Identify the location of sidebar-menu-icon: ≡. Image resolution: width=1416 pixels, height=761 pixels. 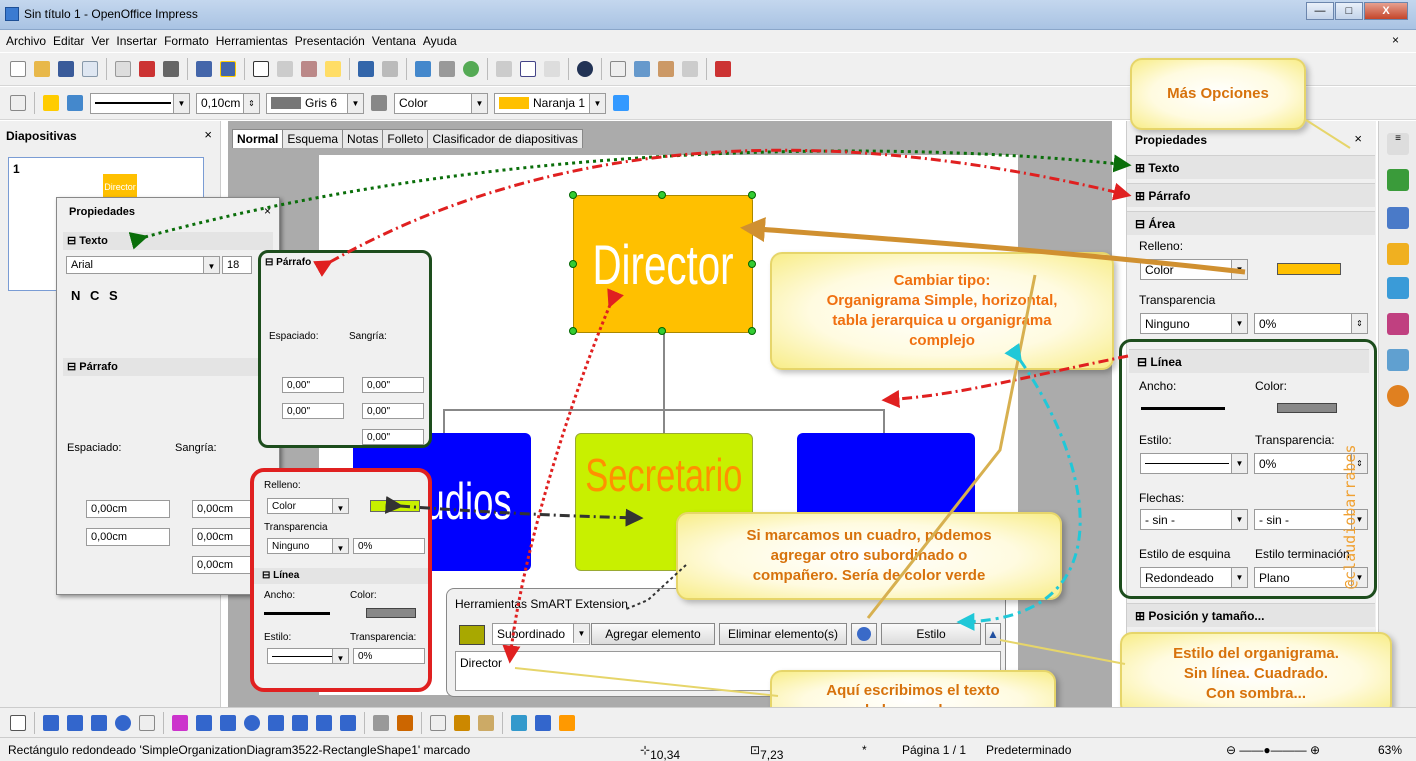
(1398, 144).